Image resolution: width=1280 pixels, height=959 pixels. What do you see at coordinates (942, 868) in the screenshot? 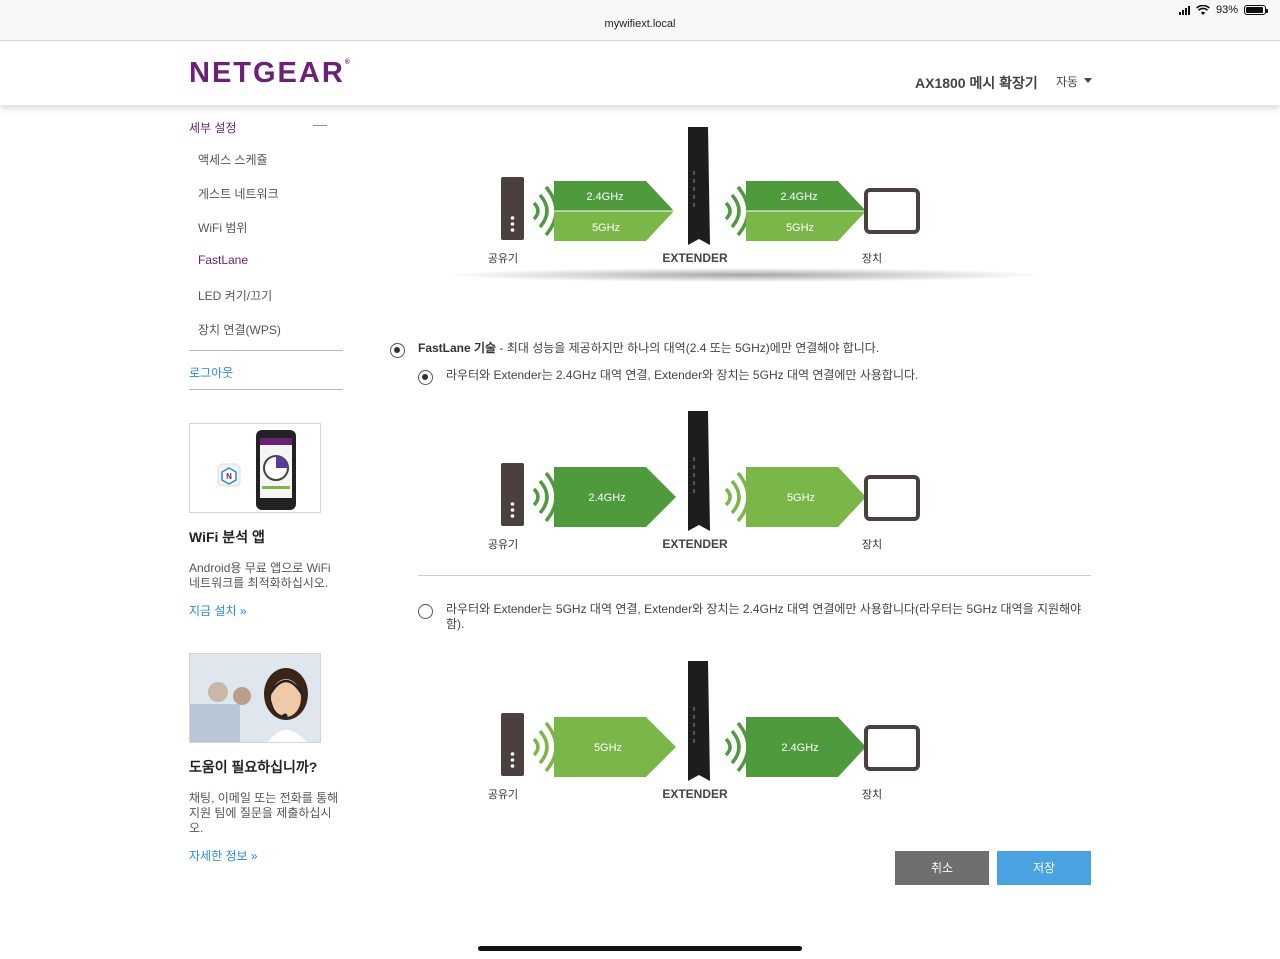
I see `cancel-button: 취소` at bounding box center [942, 868].